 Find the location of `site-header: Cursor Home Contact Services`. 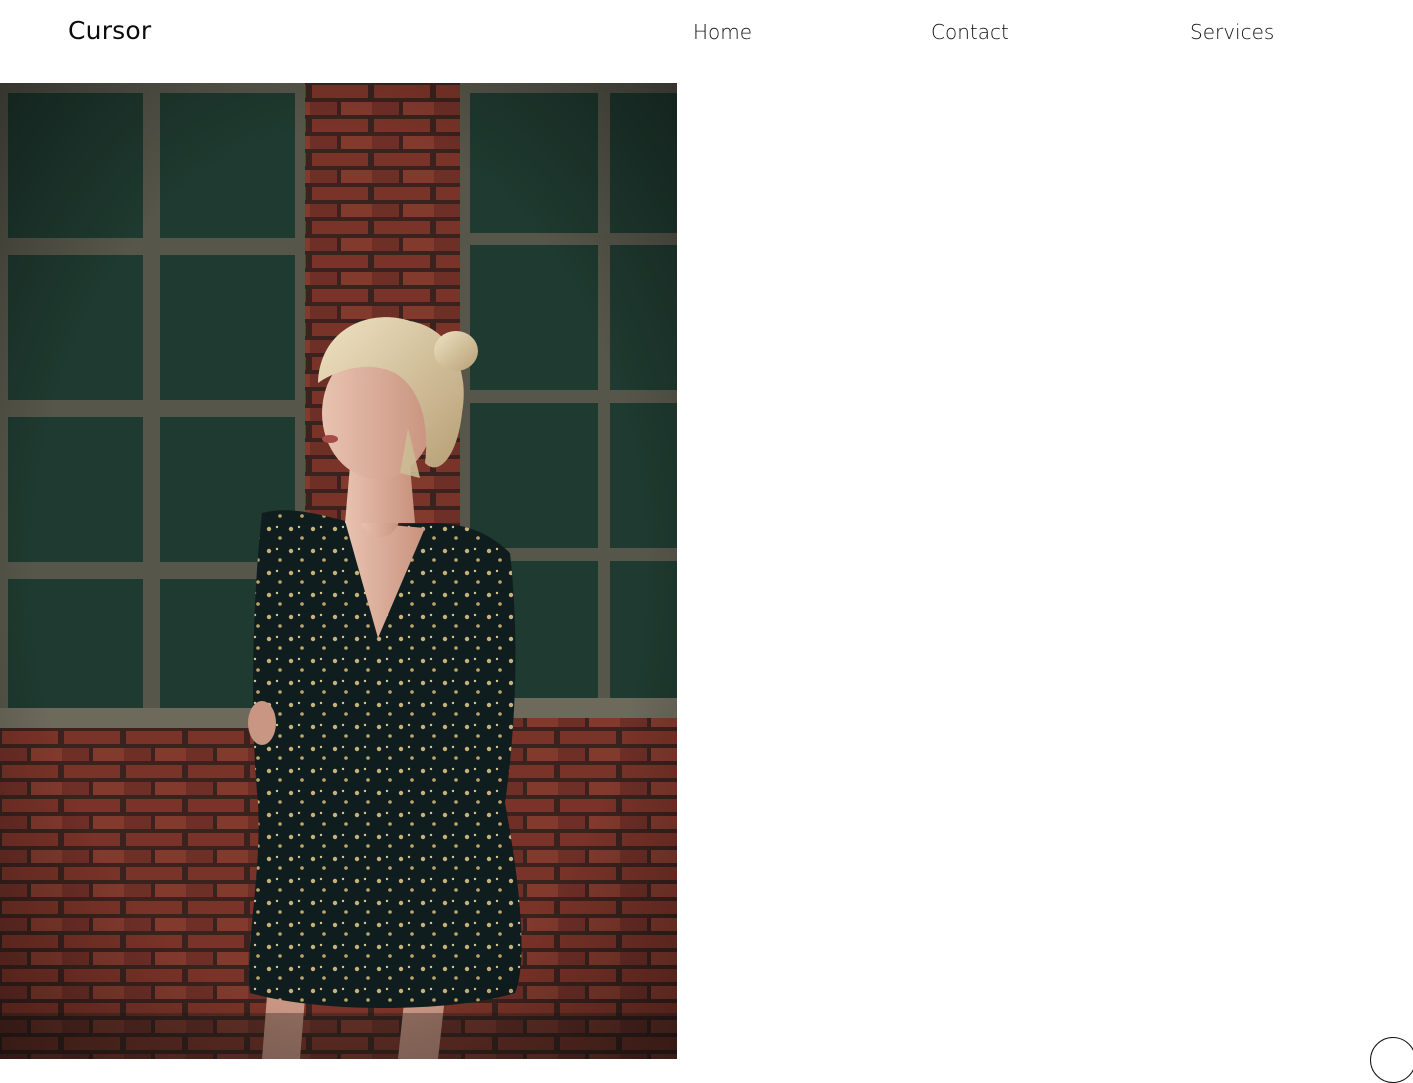

site-header: Cursor Home Contact Services is located at coordinates (706, 41).